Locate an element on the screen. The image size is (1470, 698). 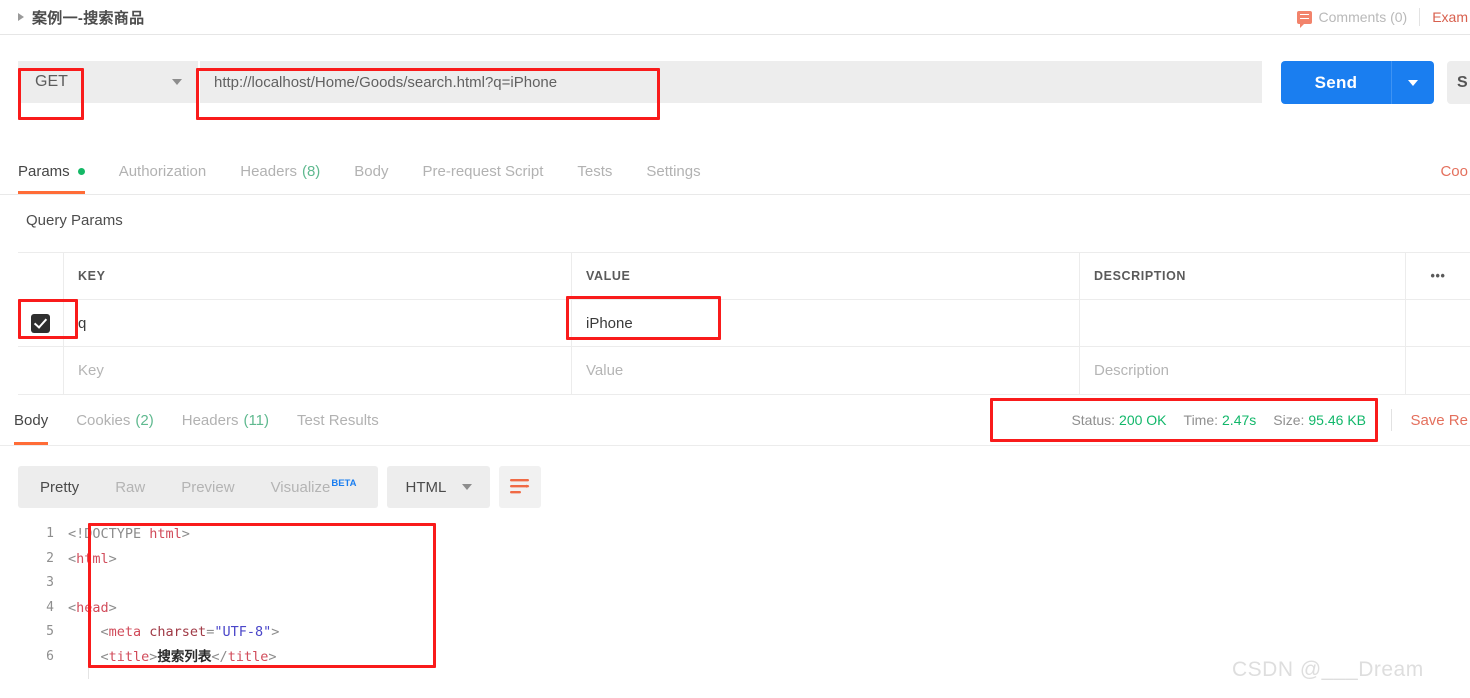
param-value-input: iPhone is located at coordinates (826, 323).